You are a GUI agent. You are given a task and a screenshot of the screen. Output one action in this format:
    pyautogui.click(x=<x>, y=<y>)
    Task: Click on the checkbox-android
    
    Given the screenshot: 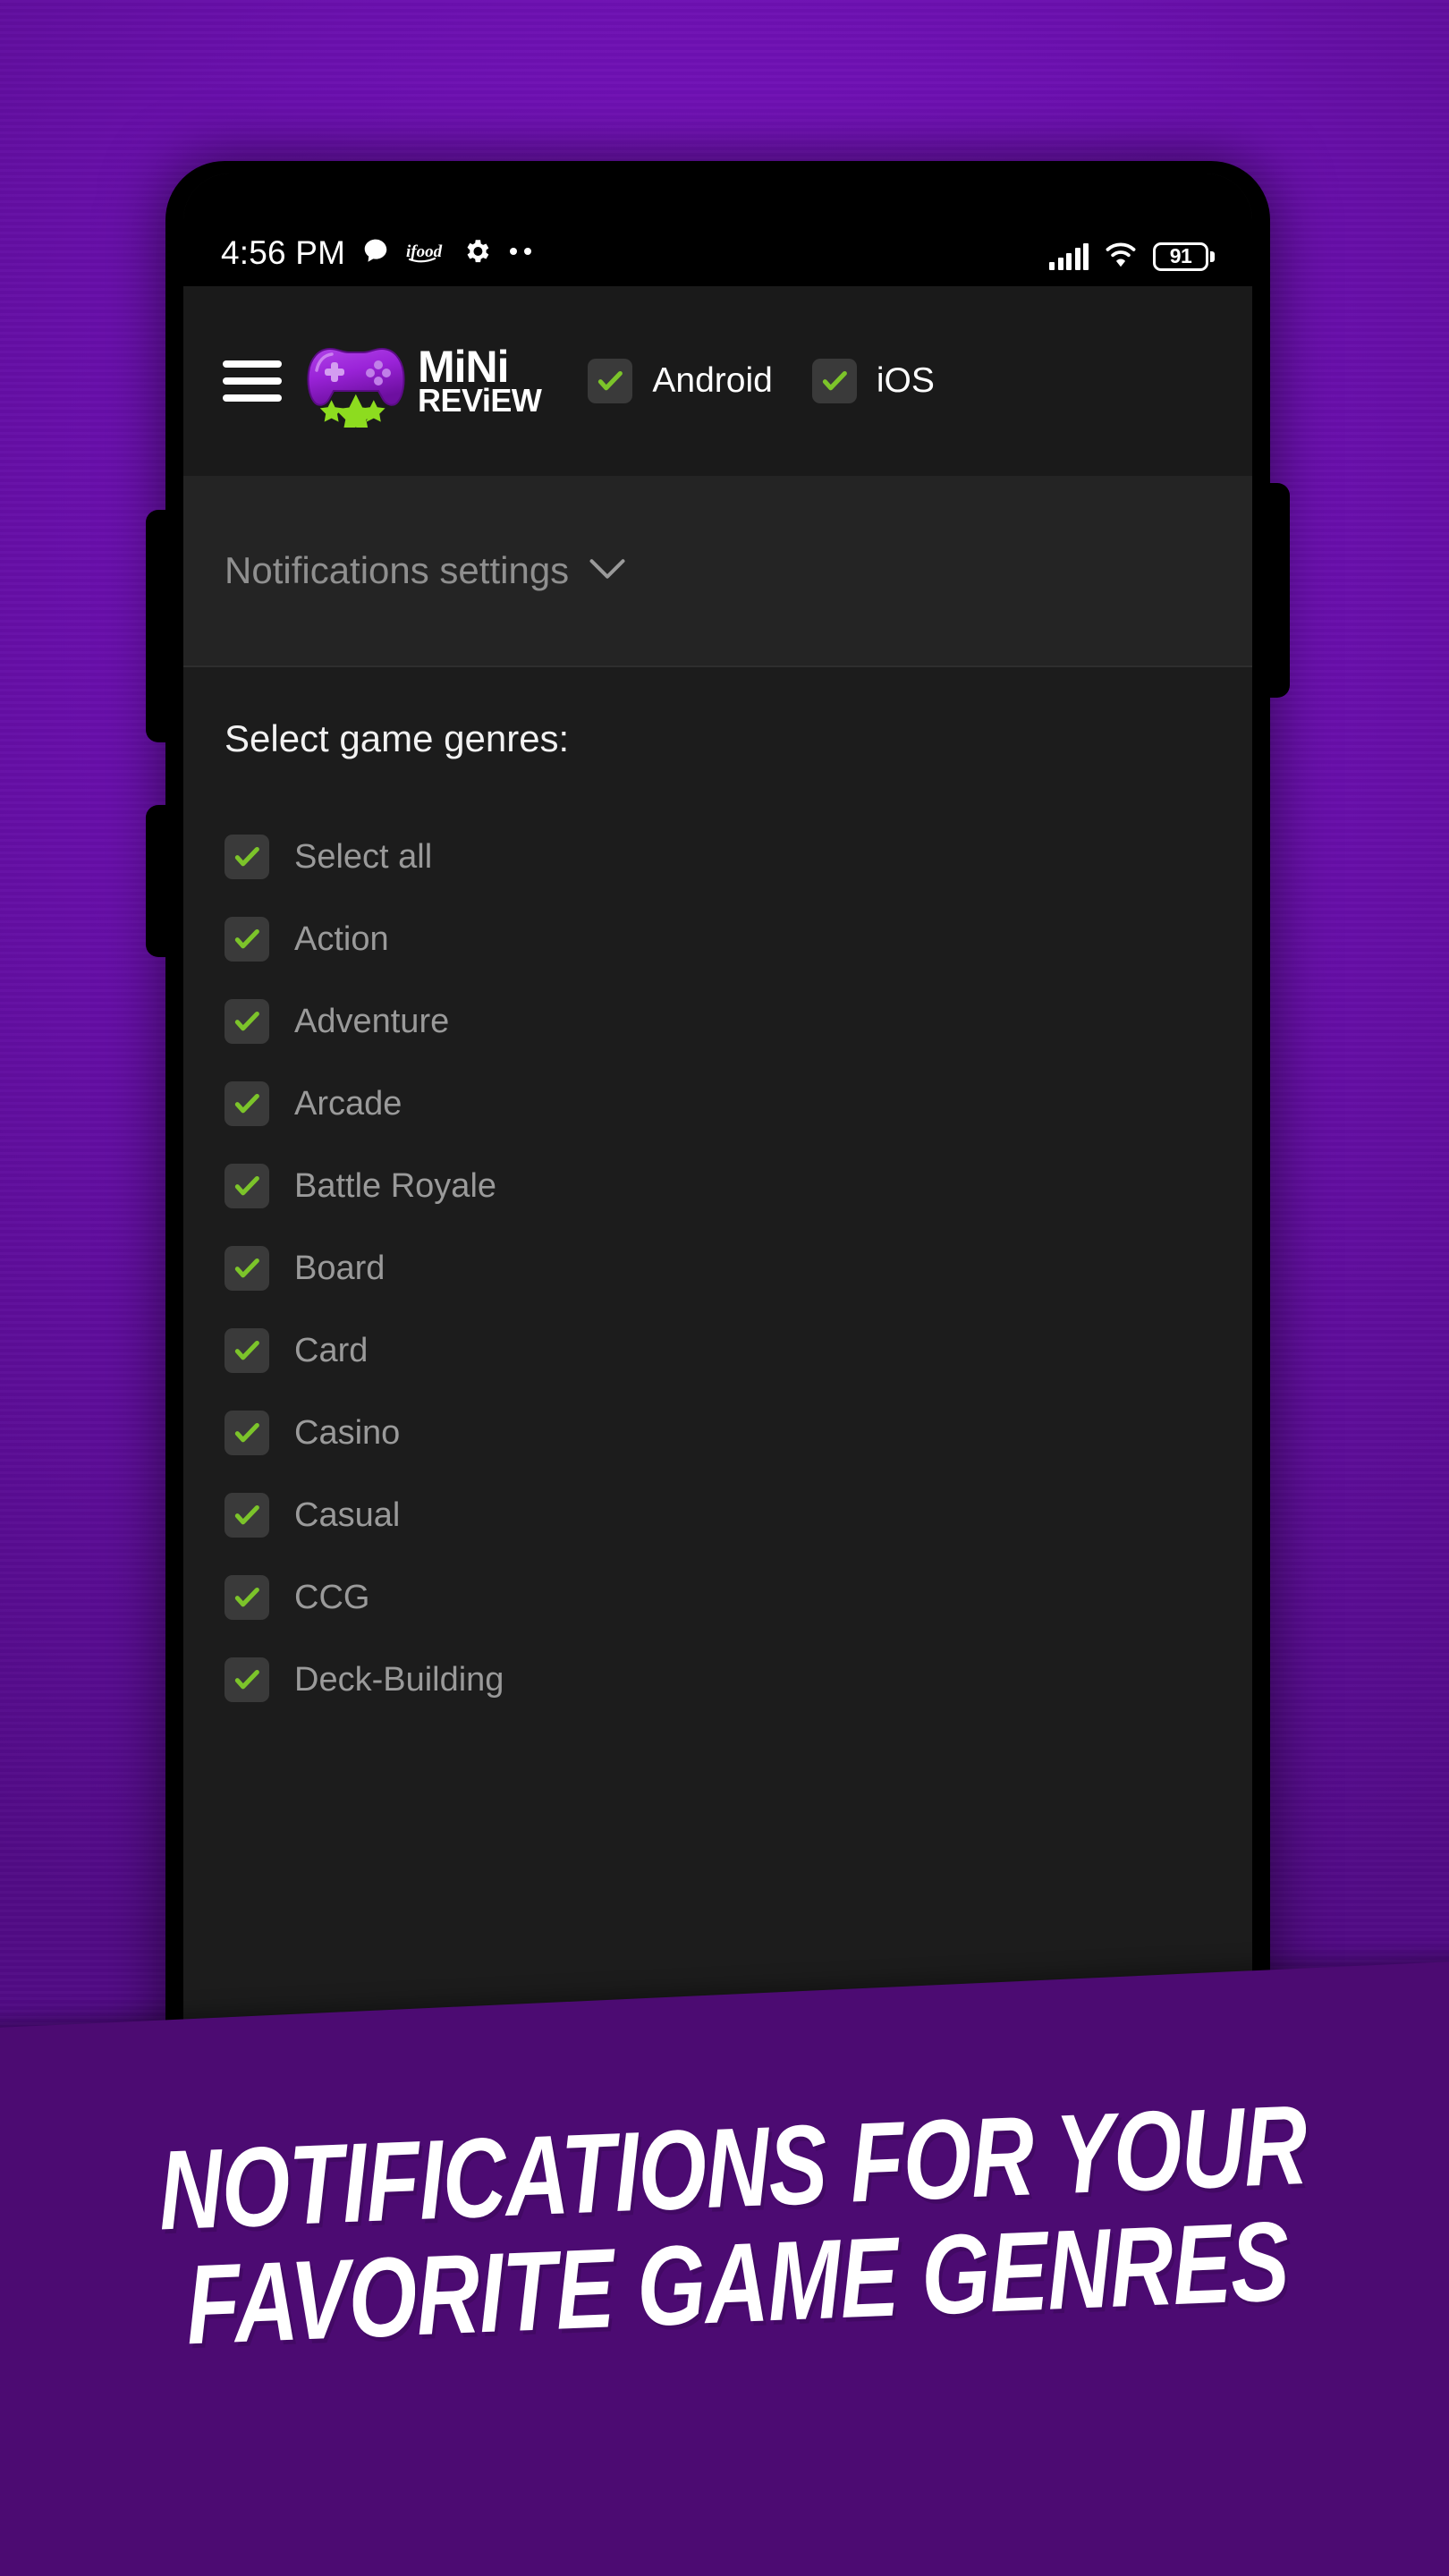 What is the action you would take?
    pyautogui.click(x=610, y=381)
    